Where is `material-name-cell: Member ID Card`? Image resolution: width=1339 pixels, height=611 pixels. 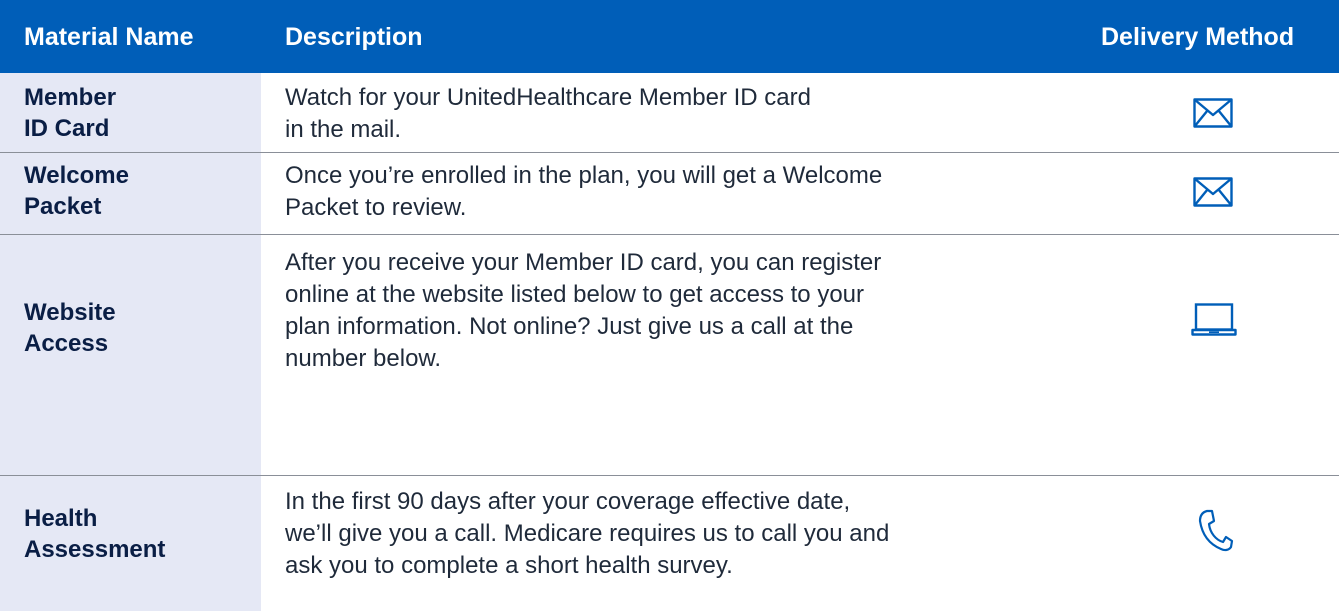
material-name-cell: Member ID Card is located at coordinates (70, 113).